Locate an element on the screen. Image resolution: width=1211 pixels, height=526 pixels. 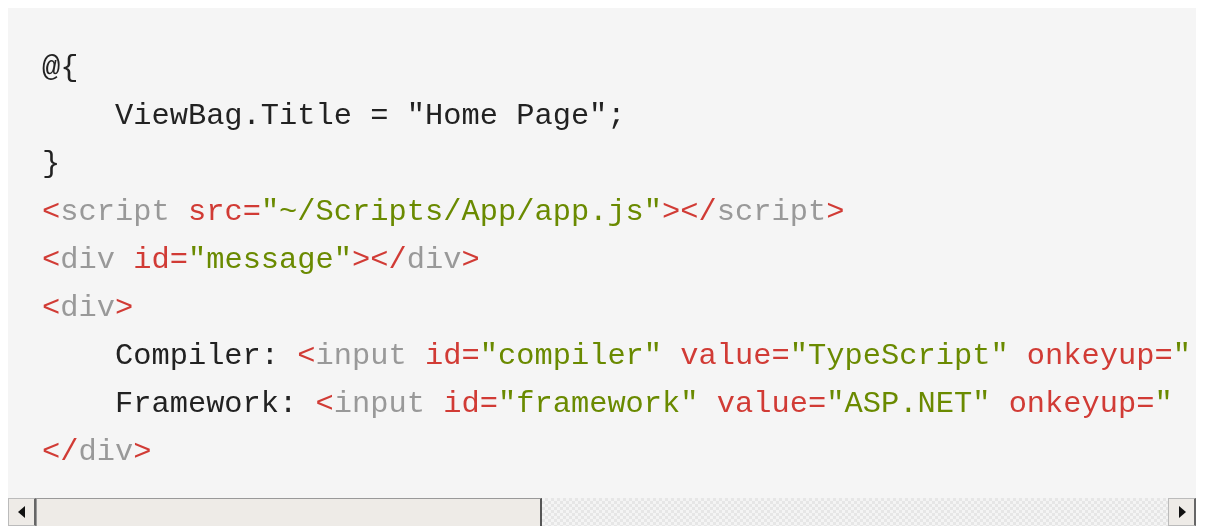
left-triangle-icon is located at coordinates (21, 512).